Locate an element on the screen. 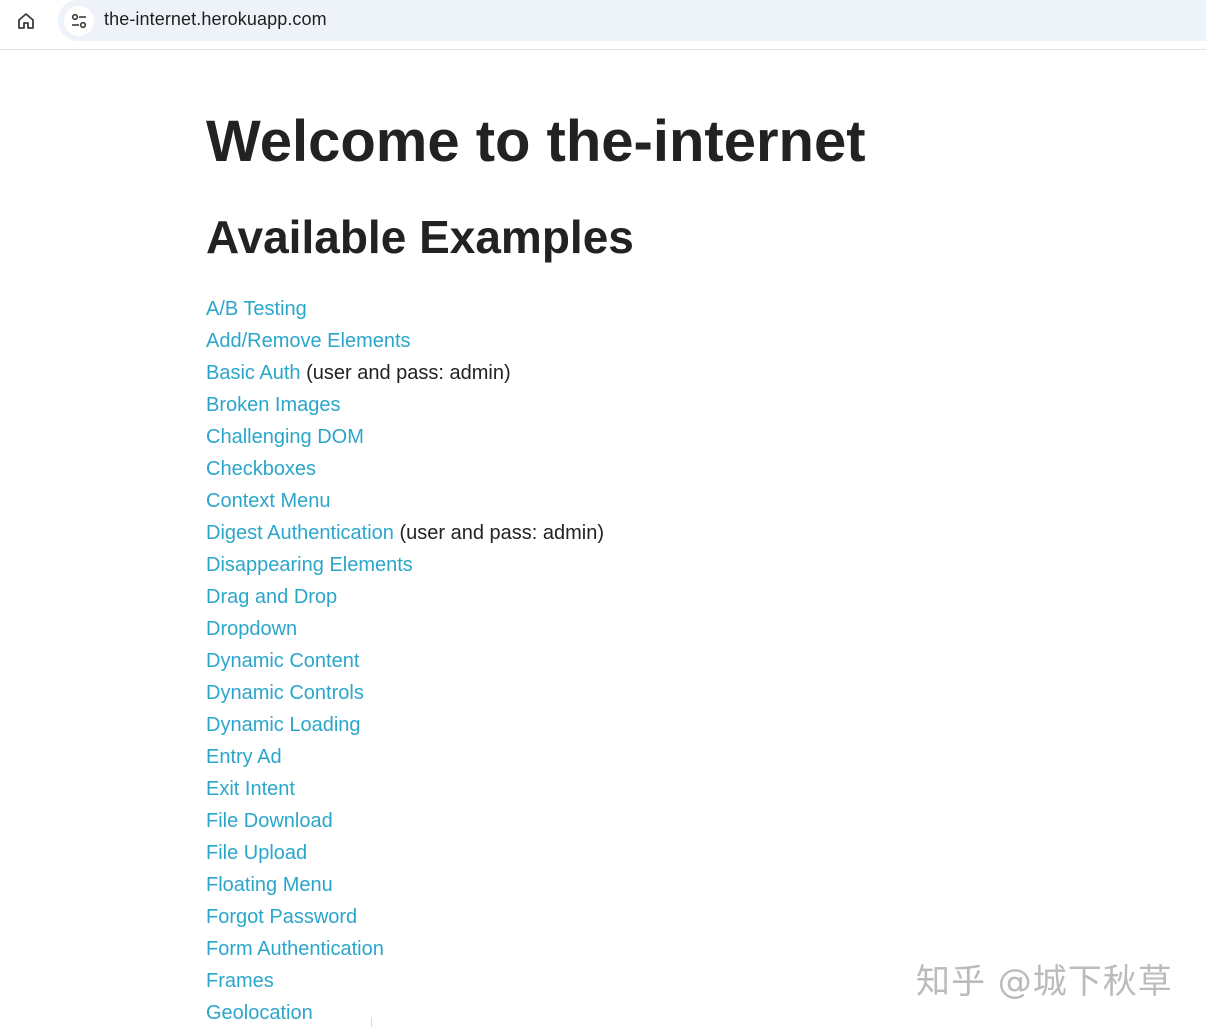  address-bar: the-internet.herokuapp.com is located at coordinates (632, 20).